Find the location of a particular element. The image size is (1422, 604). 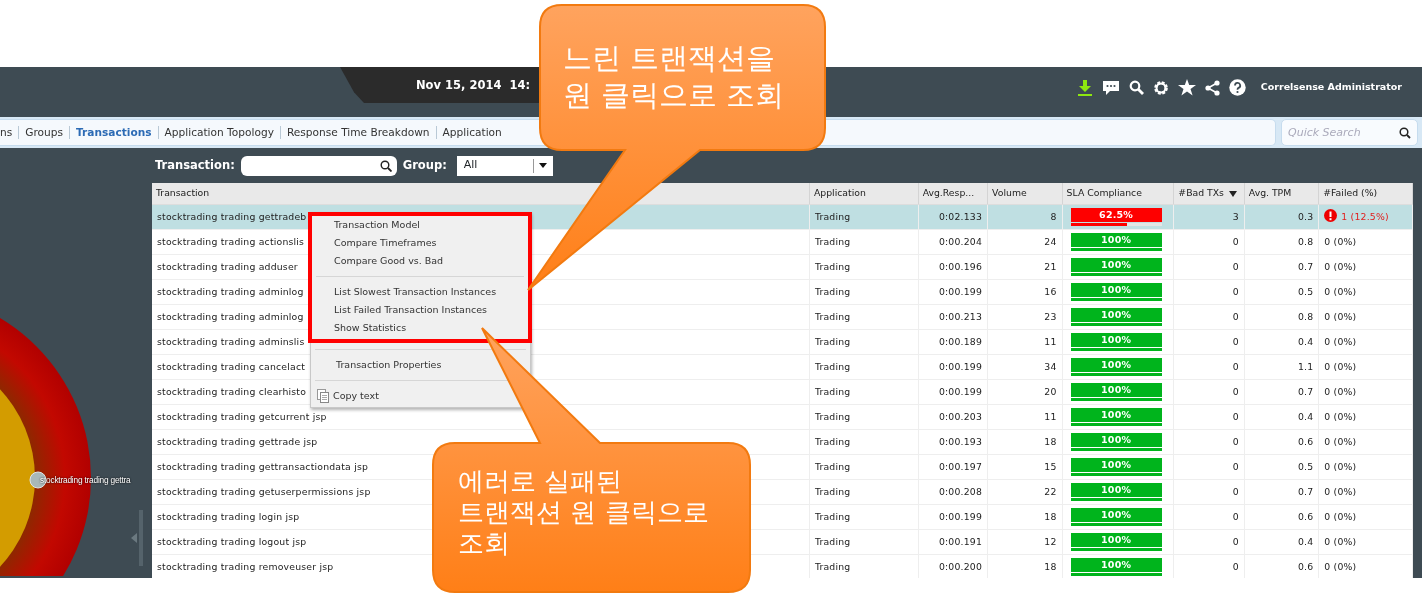

column-header: Application is located at coordinates (864, 193).